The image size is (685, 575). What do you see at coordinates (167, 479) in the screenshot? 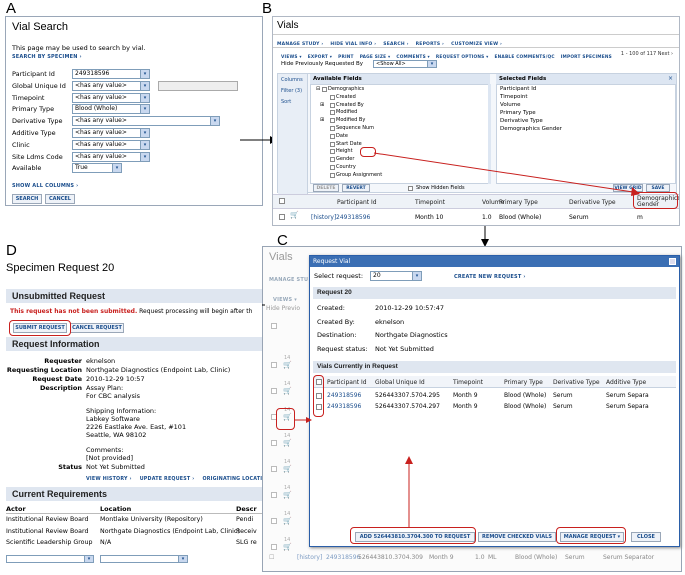
I see `request-action-link: UPDATE REQUEST ›` at bounding box center [167, 479].